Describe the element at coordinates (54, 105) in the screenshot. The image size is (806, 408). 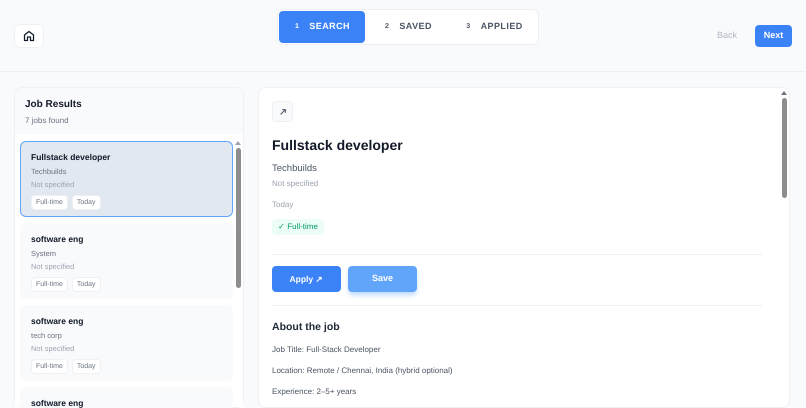
I see `panel-title: Job Results` at that location.